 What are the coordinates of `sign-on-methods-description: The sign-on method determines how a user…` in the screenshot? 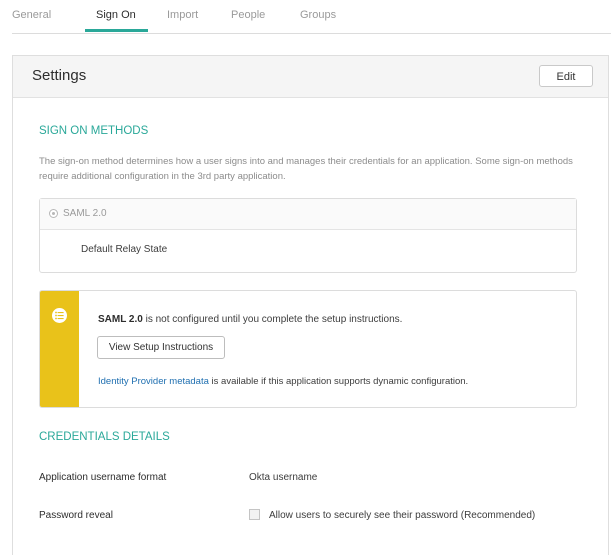 It's located at (306, 169).